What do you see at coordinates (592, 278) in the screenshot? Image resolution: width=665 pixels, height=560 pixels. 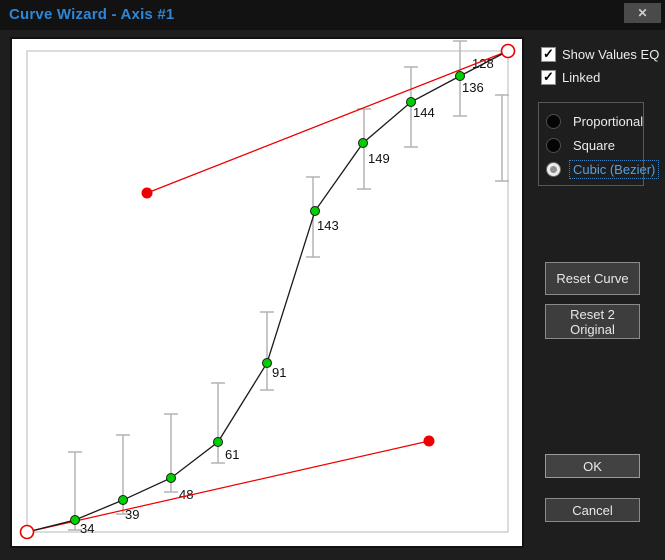 I see `reset-curve-button: Reset Curve` at bounding box center [592, 278].